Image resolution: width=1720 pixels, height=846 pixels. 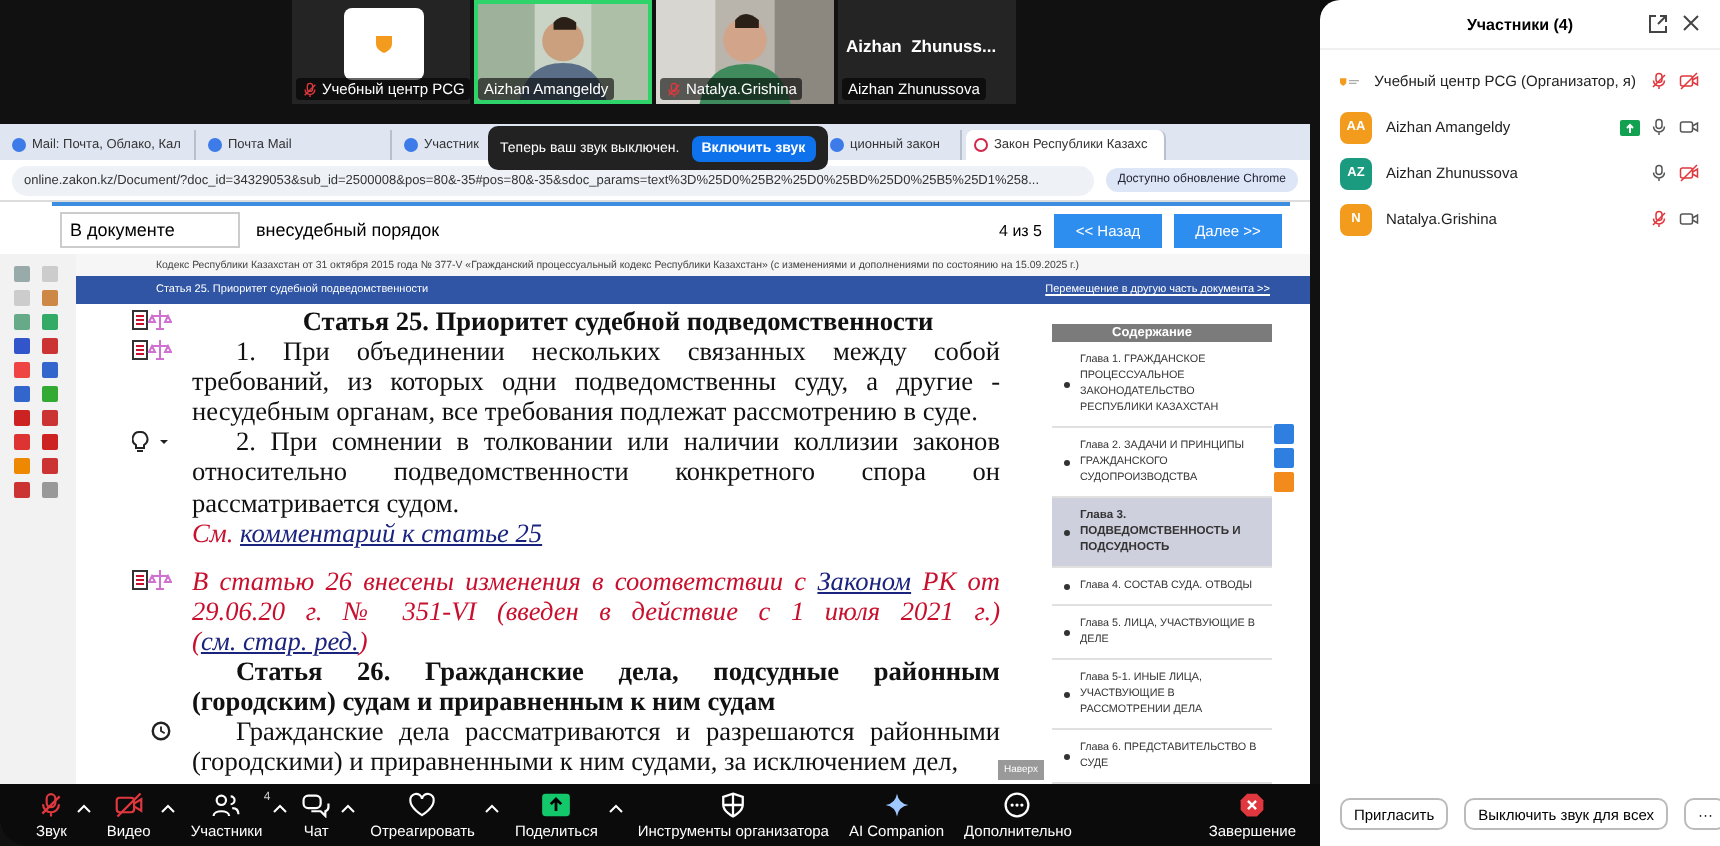 I want to click on shield-logo-icon, so click(x=384, y=44).